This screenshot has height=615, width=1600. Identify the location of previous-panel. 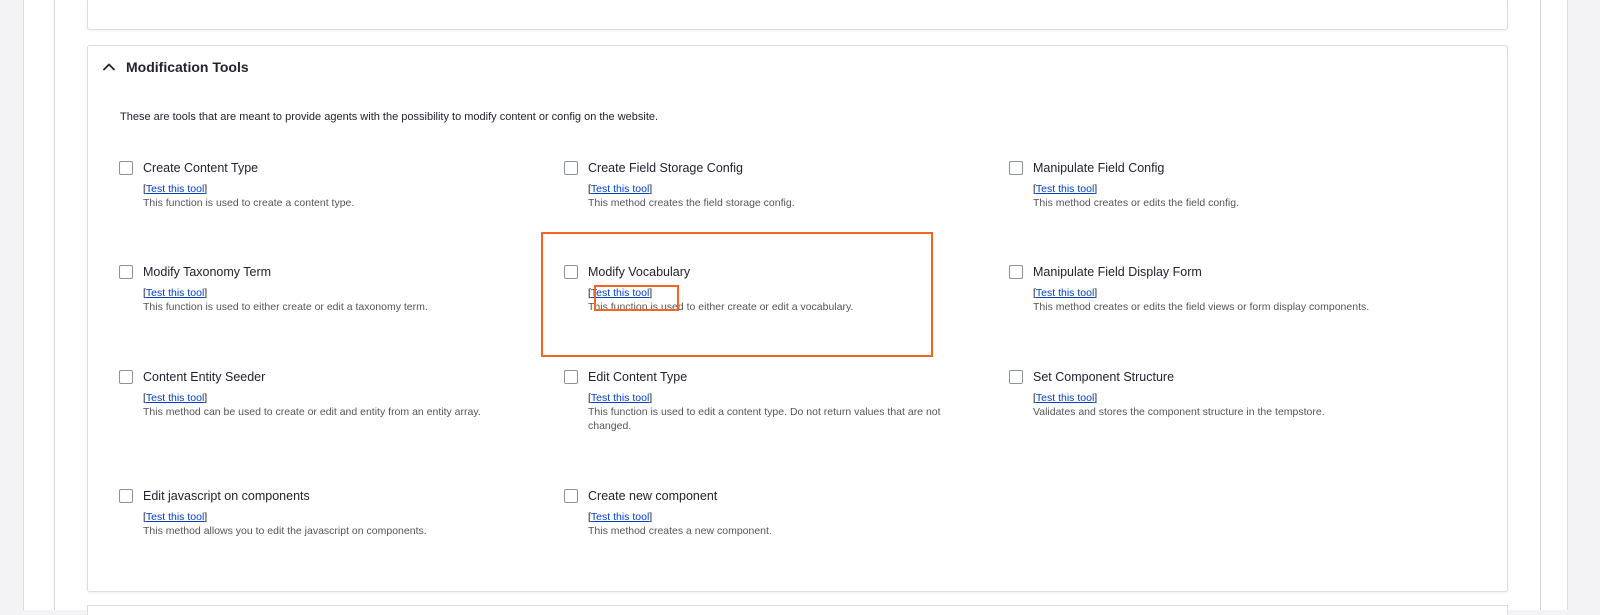
(797, 15).